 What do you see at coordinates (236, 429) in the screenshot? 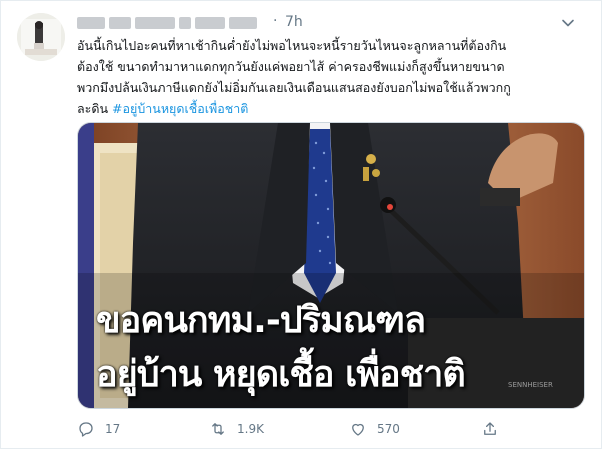
I see `retweet-button: 1.9K` at bounding box center [236, 429].